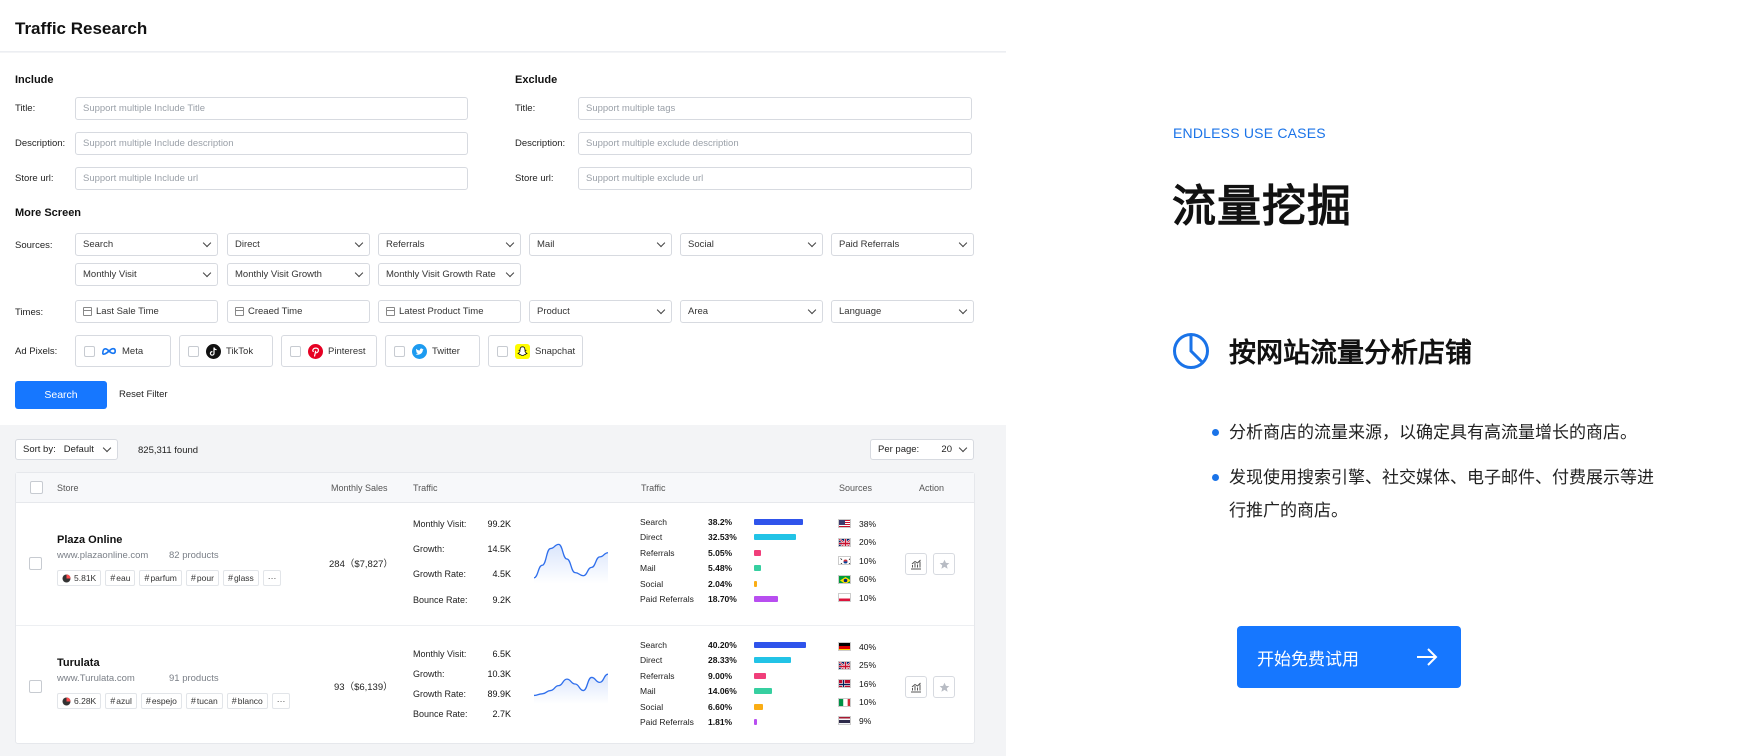  I want to click on start-free-trial-button: 开始免费试用, so click(1349, 657).